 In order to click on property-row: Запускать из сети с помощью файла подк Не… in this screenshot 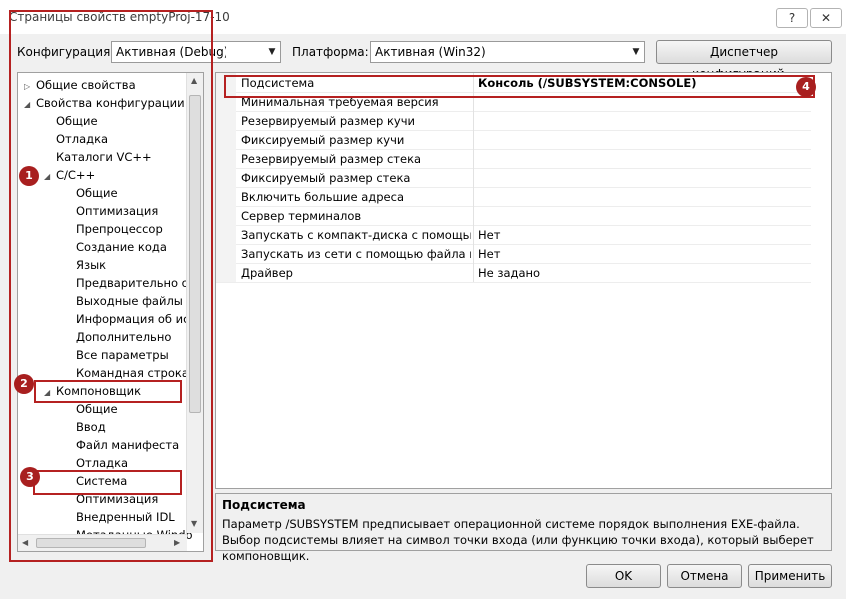, I will do `click(513, 254)`.